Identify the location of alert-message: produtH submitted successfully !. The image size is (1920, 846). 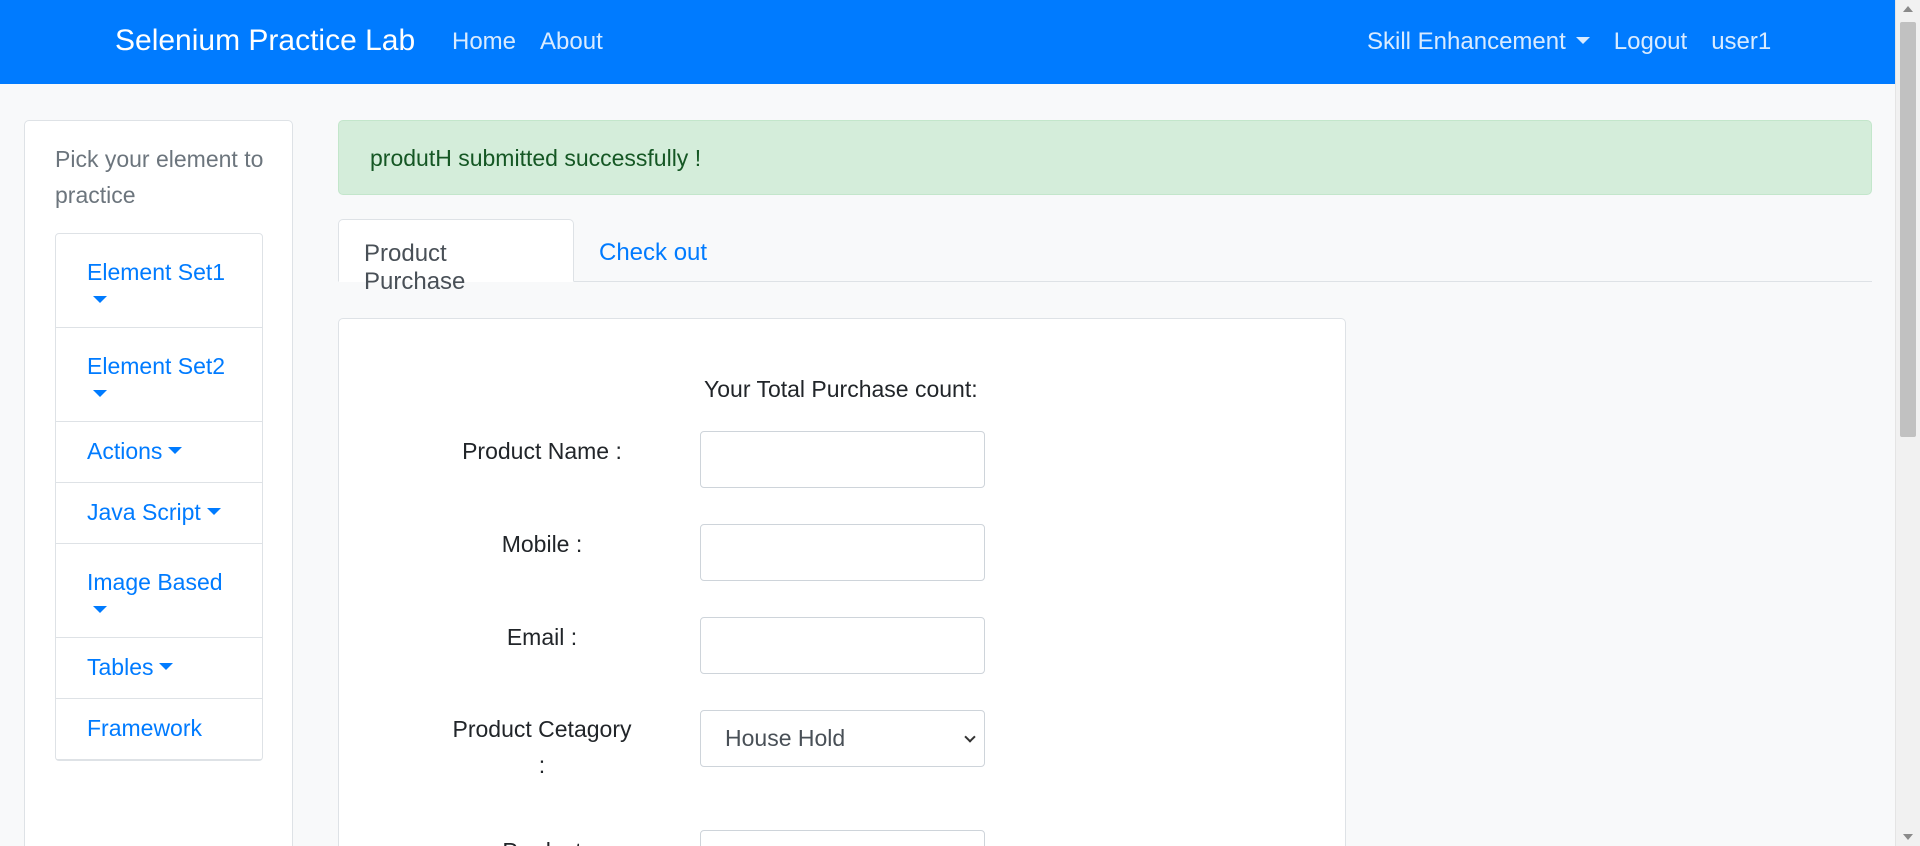
(536, 158).